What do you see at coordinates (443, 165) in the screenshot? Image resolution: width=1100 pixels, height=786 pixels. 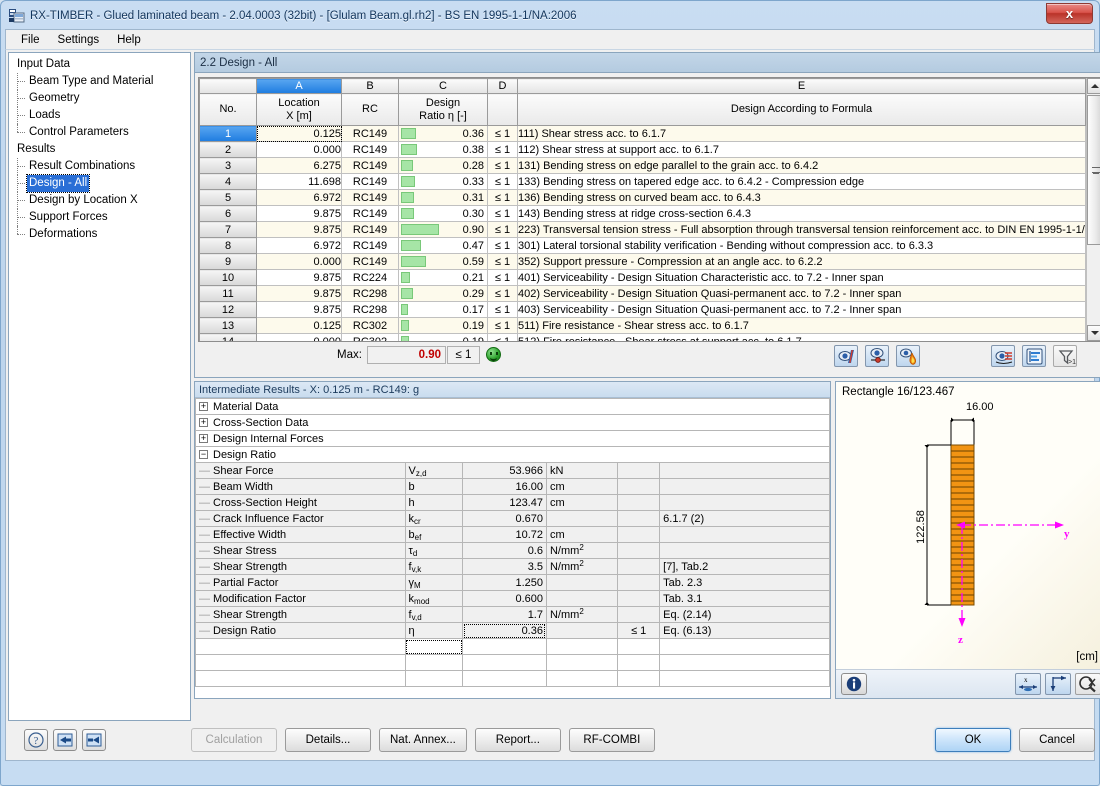 I see `design-ratio-cell: 0.28` at bounding box center [443, 165].